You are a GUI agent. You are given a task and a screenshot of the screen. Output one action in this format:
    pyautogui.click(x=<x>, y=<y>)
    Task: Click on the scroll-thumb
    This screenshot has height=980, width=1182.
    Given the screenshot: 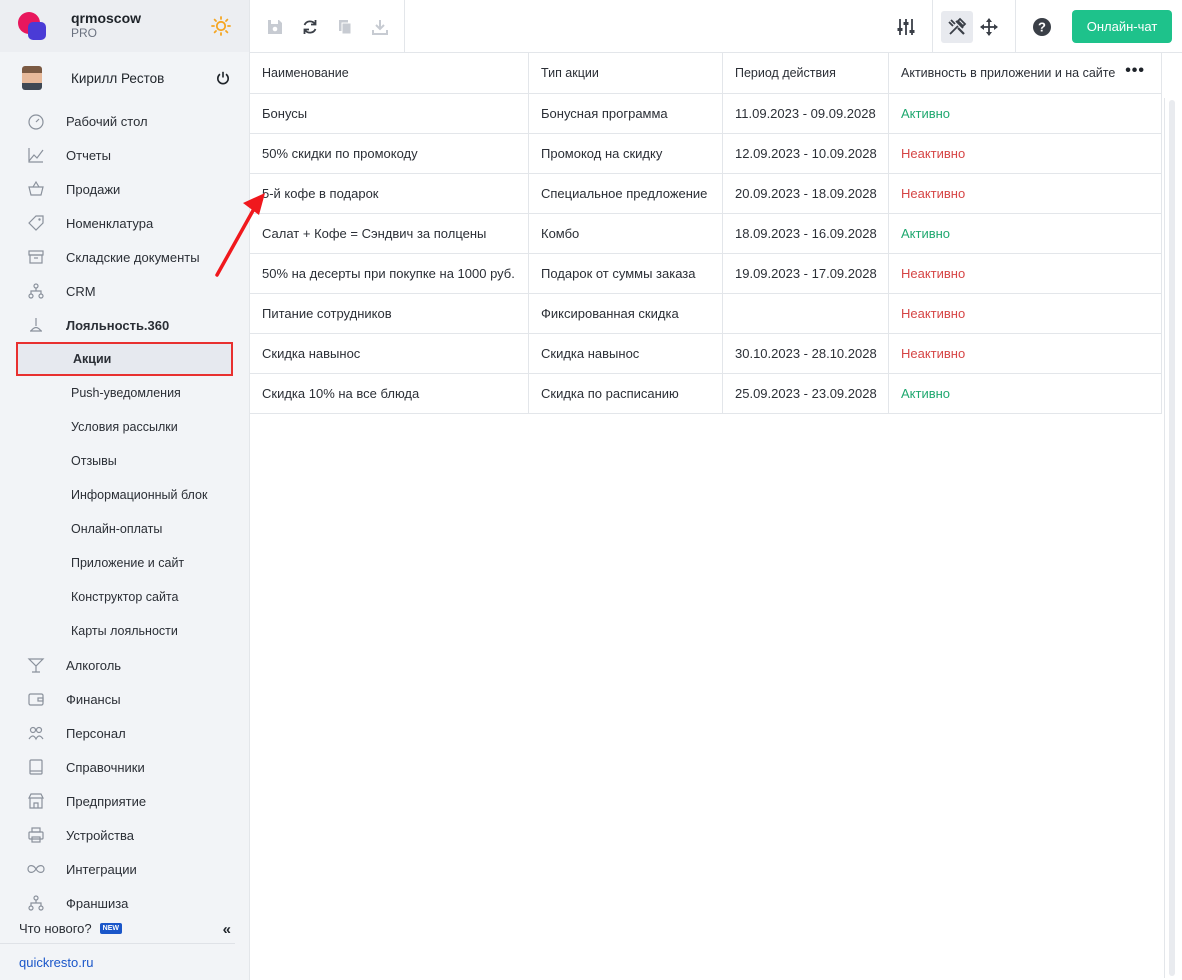 What is the action you would take?
    pyautogui.click(x=1172, y=538)
    